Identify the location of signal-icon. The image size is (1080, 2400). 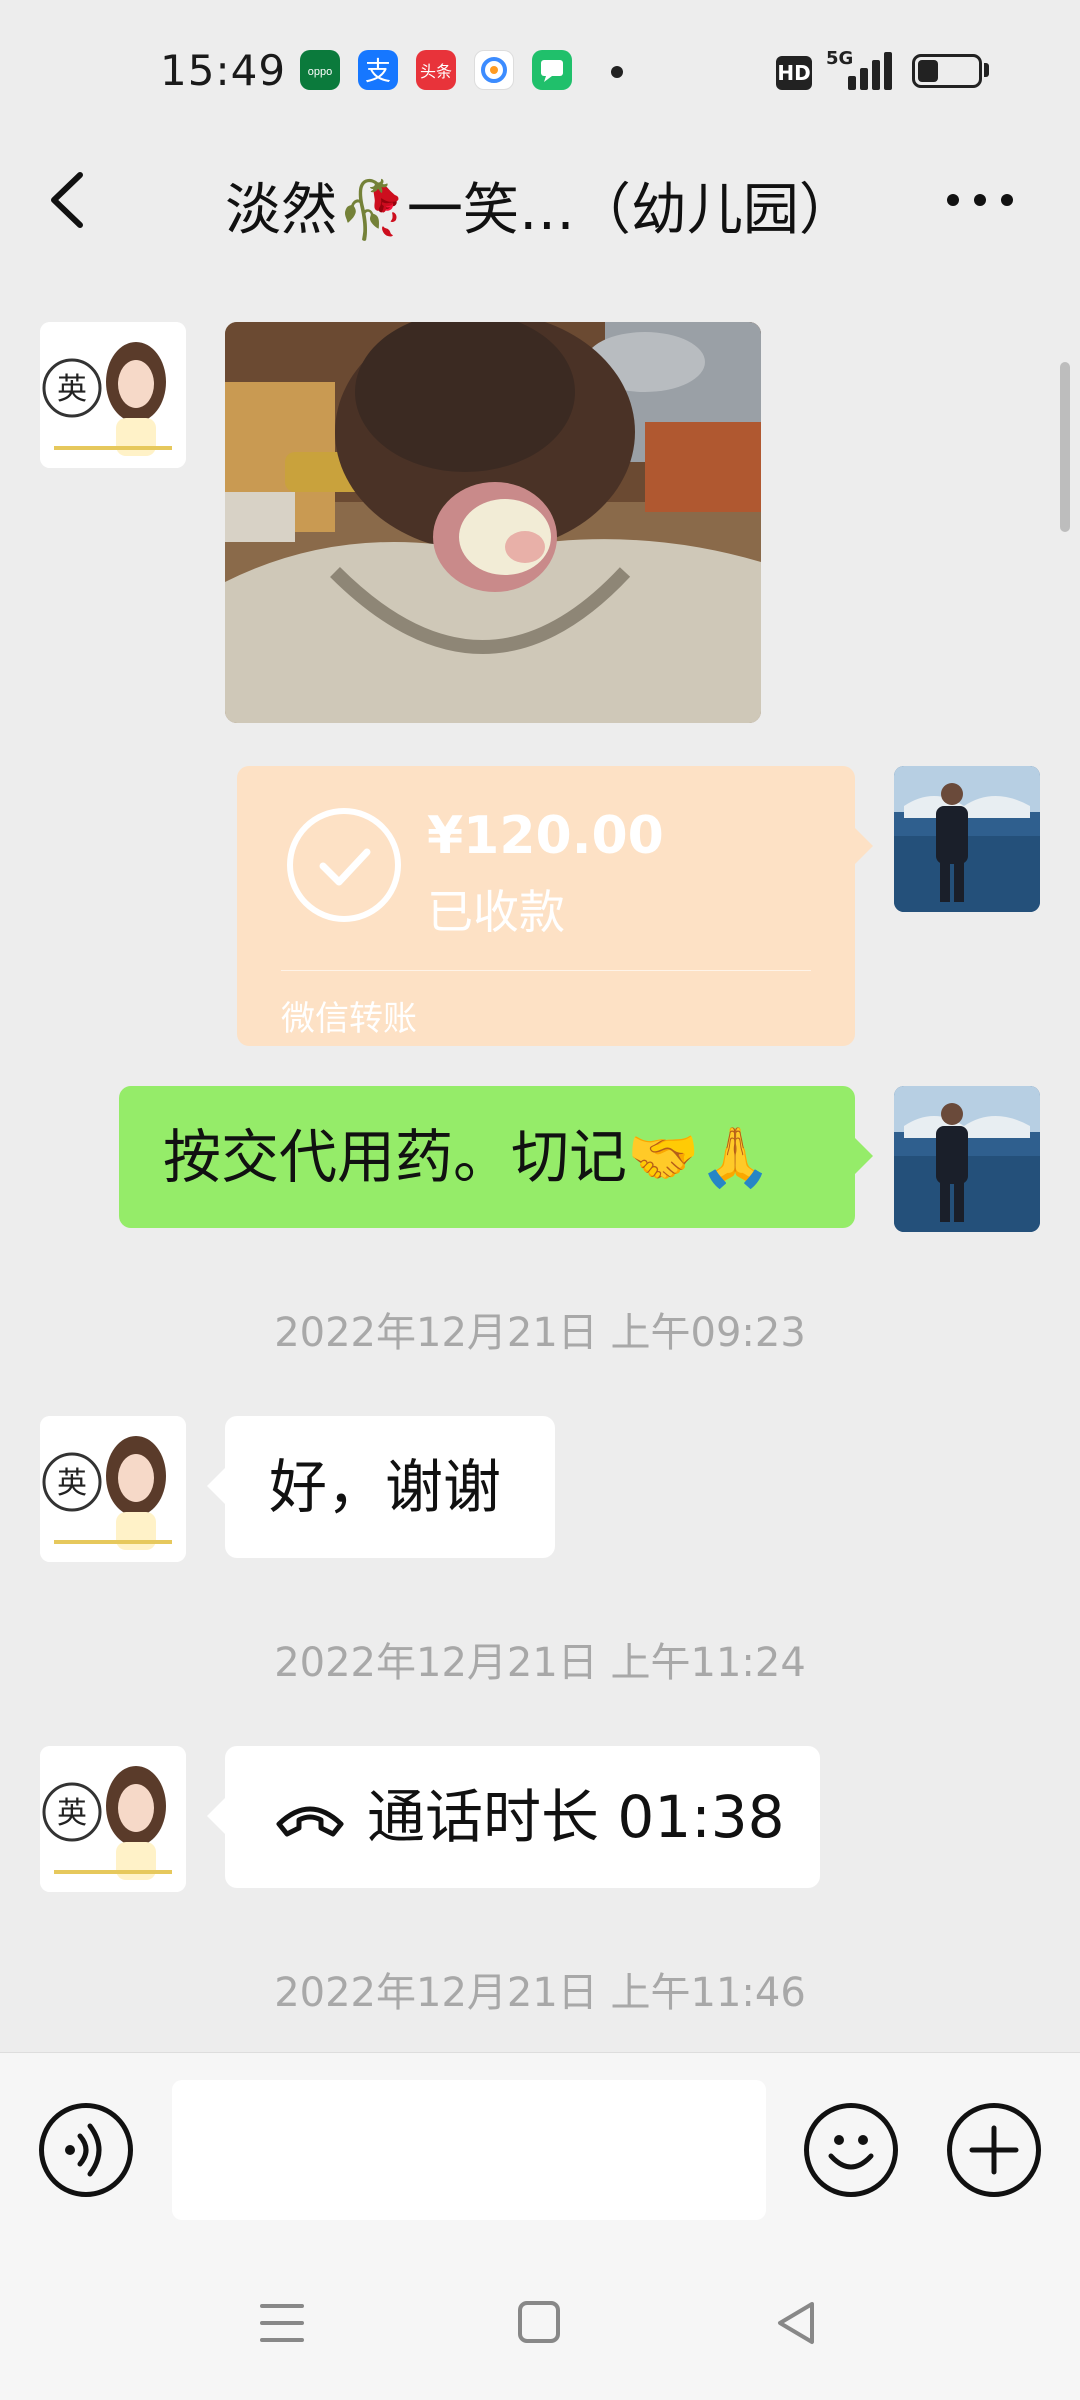
(870, 71).